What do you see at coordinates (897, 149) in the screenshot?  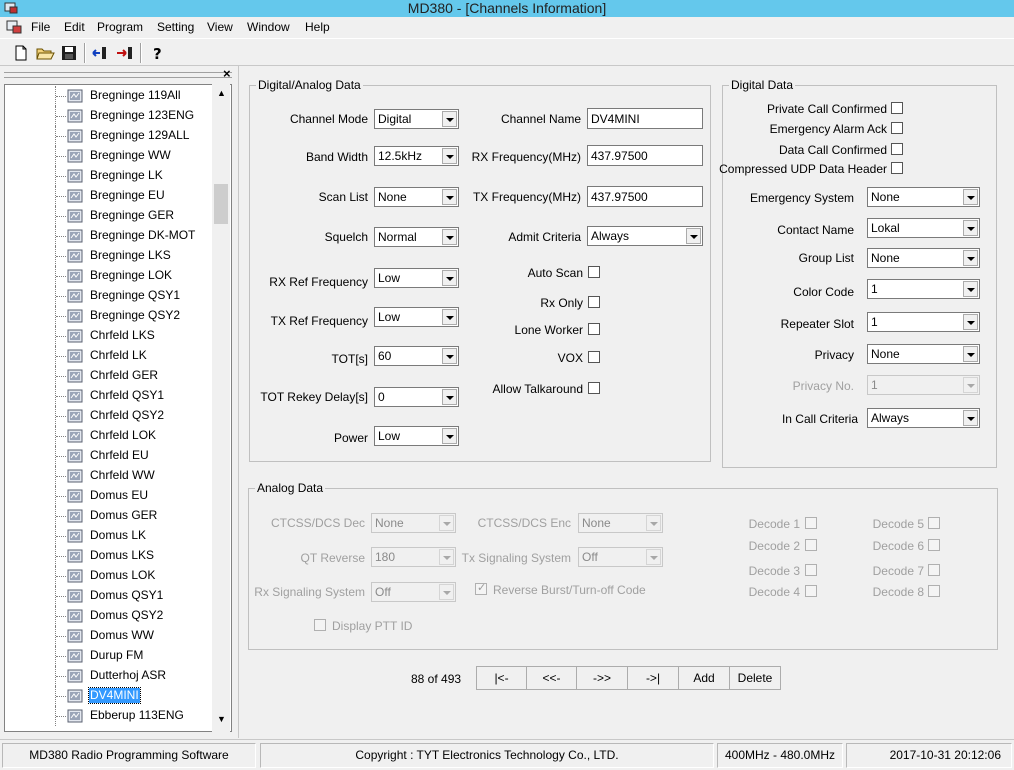 I see `data-call-confirmed-checkbox` at bounding box center [897, 149].